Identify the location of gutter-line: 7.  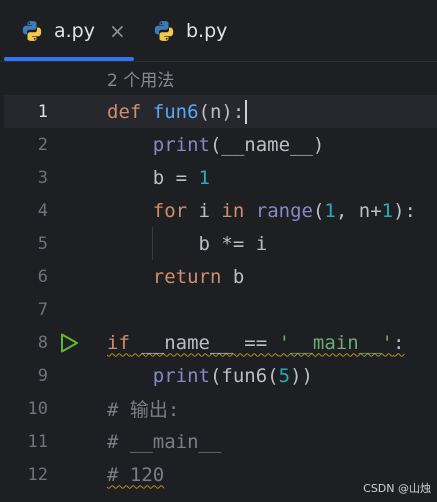
(51, 309).